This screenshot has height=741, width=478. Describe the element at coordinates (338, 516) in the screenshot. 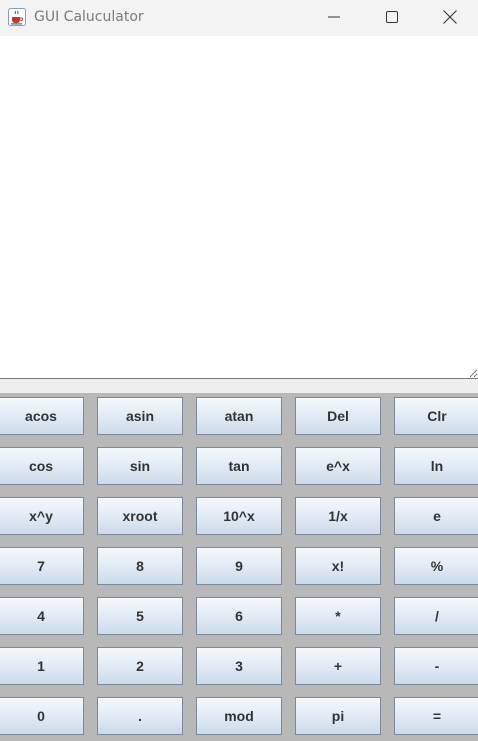

I see `reciprocal-button: 1/x` at that location.